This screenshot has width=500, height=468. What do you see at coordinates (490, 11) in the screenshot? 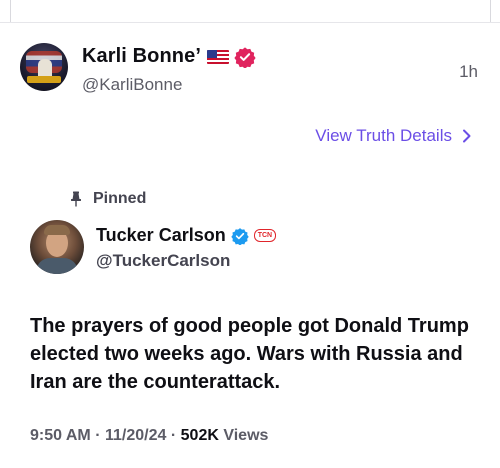
I see `divider-tick-right` at bounding box center [490, 11].